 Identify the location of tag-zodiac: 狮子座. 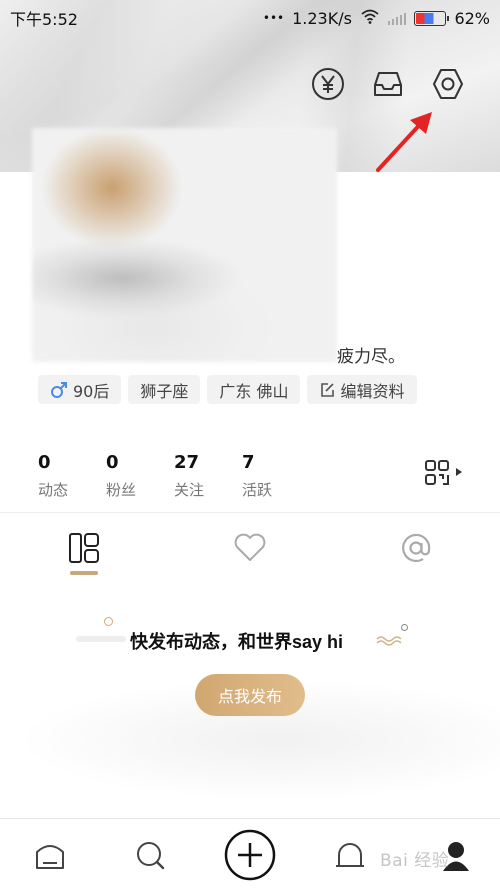
(164, 389).